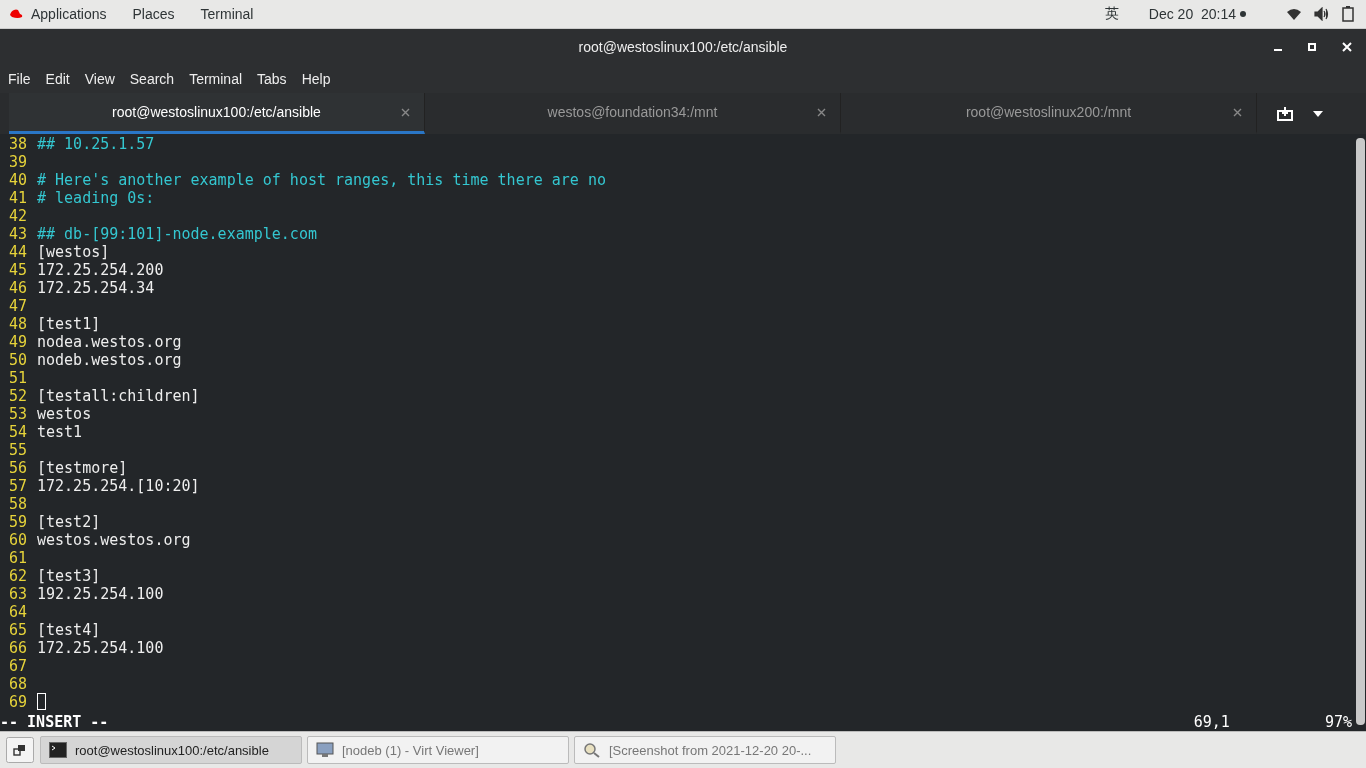 The height and width of the screenshot is (768, 1366). What do you see at coordinates (18, 558) in the screenshot?
I see `line-number: 61` at bounding box center [18, 558].